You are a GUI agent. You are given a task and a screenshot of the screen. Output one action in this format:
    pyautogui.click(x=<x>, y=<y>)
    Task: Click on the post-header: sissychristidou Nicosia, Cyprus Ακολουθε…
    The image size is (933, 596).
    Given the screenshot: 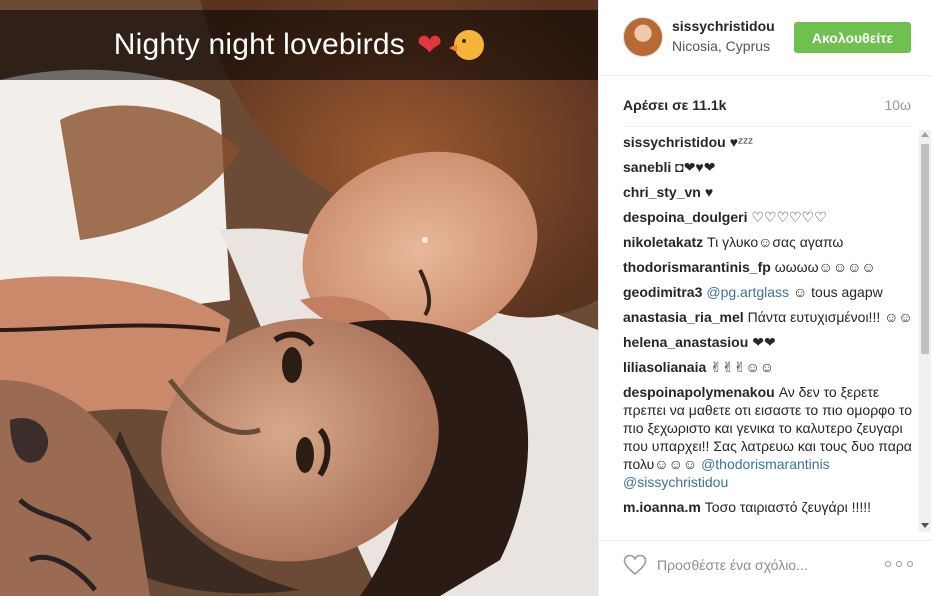 What is the action you would take?
    pyautogui.click(x=766, y=38)
    